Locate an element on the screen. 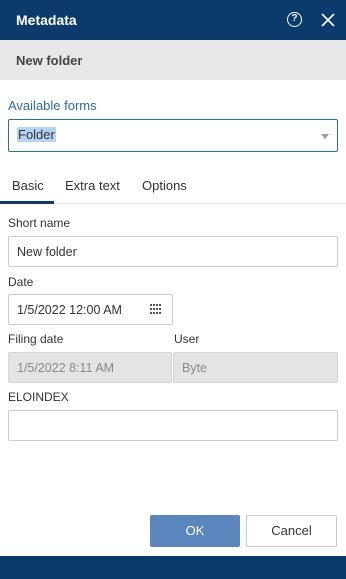 The height and width of the screenshot is (579, 346). date-input: 1/5/2022 12:00 AM is located at coordinates (90, 309).